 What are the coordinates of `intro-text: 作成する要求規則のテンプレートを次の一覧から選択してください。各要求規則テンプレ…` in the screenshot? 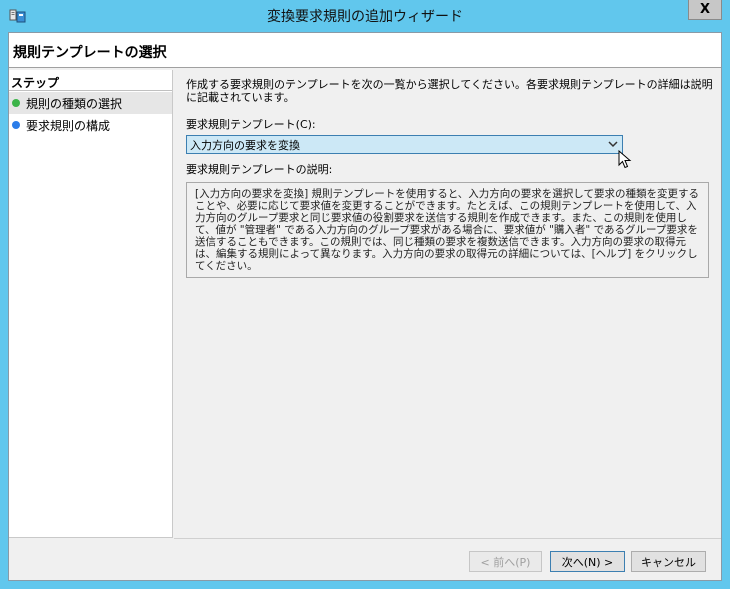 It's located at (449, 91).